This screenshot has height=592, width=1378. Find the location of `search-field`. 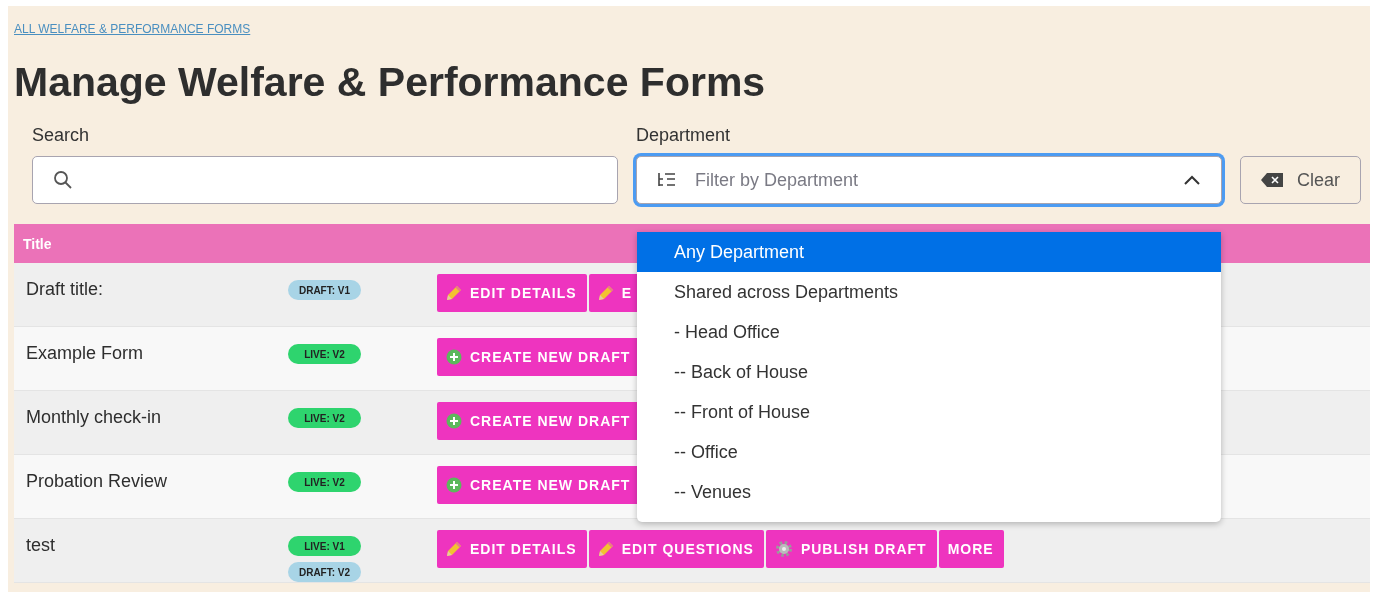

search-field is located at coordinates (325, 180).